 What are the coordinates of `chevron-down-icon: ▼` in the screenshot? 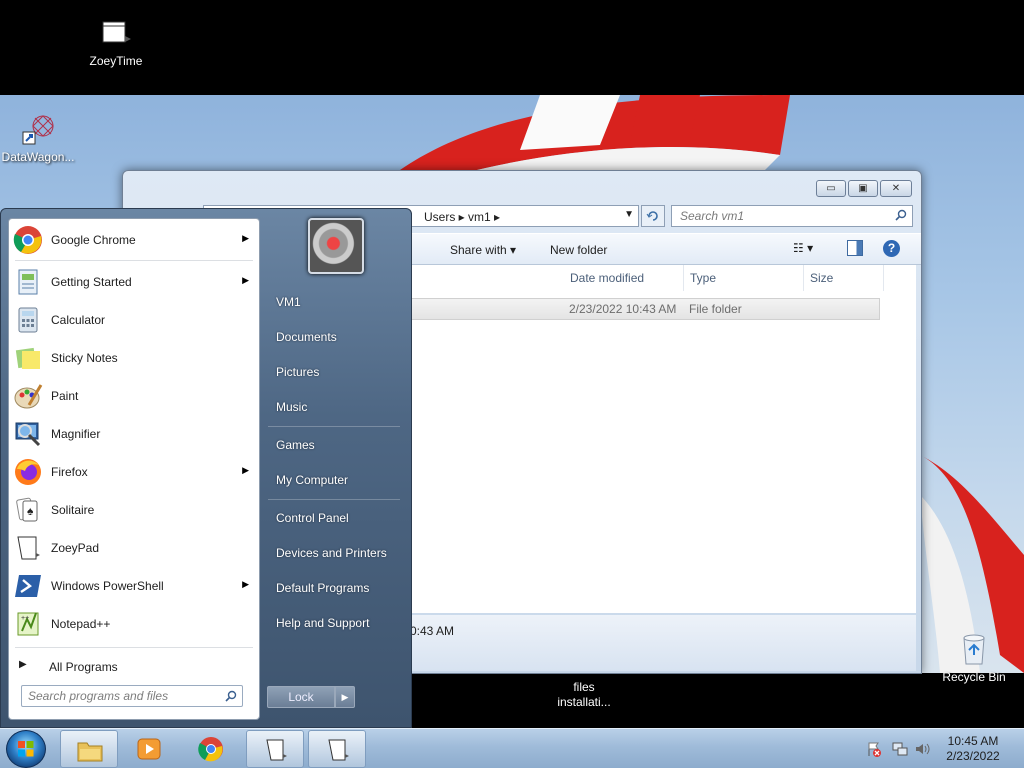 It's located at (629, 214).